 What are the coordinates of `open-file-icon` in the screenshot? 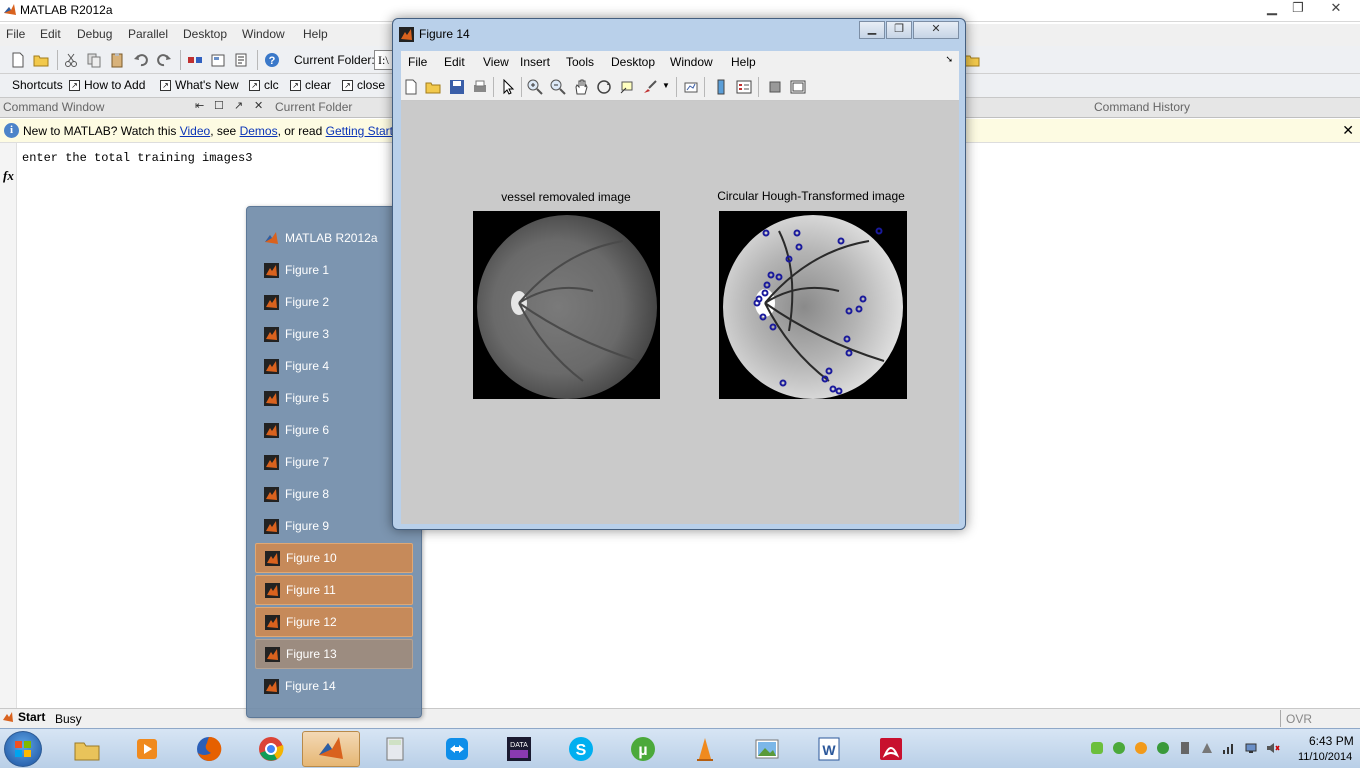 It's located at (433, 87).